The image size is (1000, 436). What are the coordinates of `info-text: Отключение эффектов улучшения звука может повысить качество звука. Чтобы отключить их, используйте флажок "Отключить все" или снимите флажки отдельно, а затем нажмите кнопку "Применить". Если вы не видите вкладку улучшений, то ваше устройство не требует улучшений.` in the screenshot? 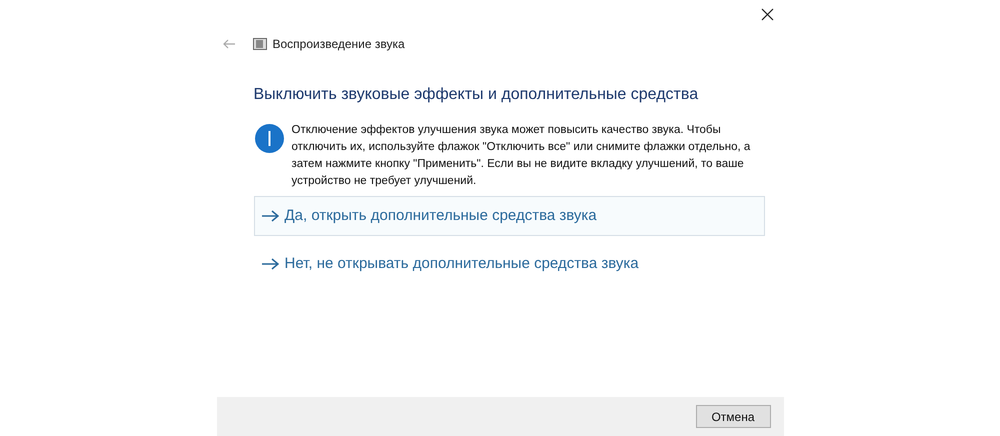 It's located at (522, 156).